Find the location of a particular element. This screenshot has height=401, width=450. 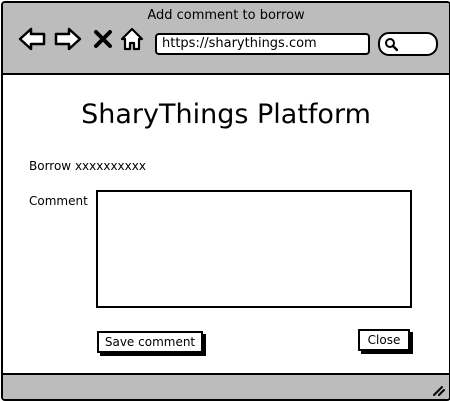

search-field is located at coordinates (408, 44).